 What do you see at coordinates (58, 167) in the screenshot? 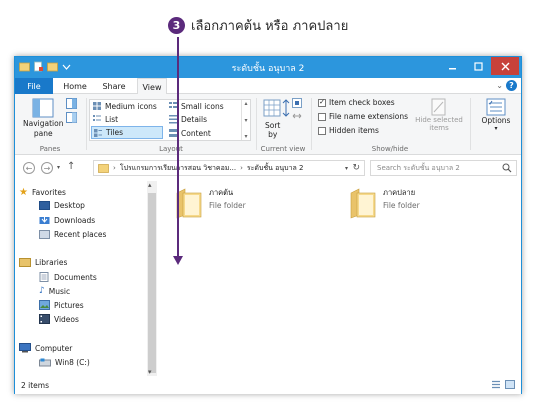
I see `recent-locations-icon: ▾` at bounding box center [58, 167].